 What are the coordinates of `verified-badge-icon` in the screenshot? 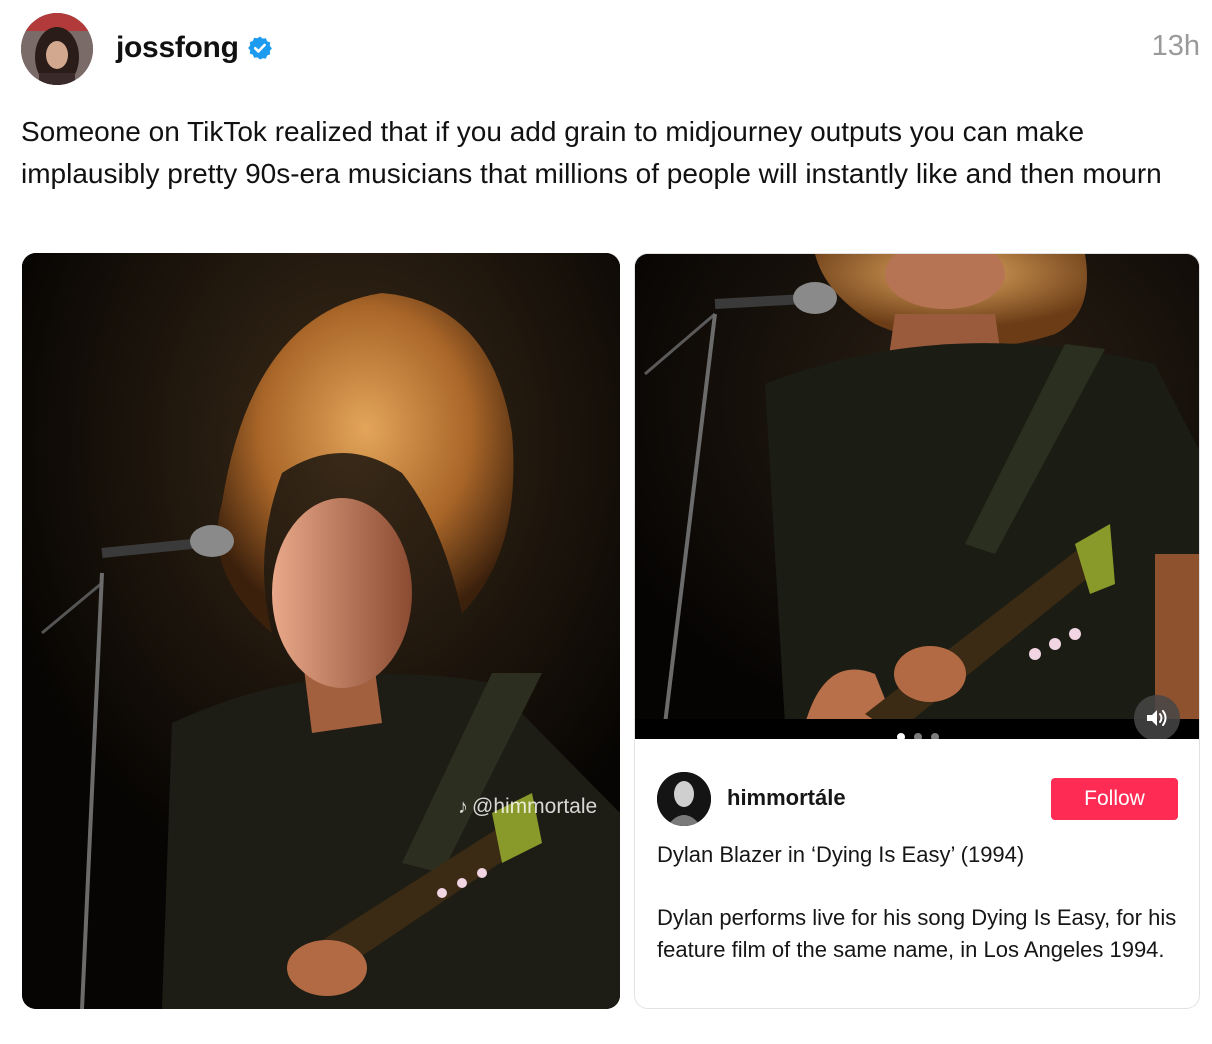 It's located at (260, 48).